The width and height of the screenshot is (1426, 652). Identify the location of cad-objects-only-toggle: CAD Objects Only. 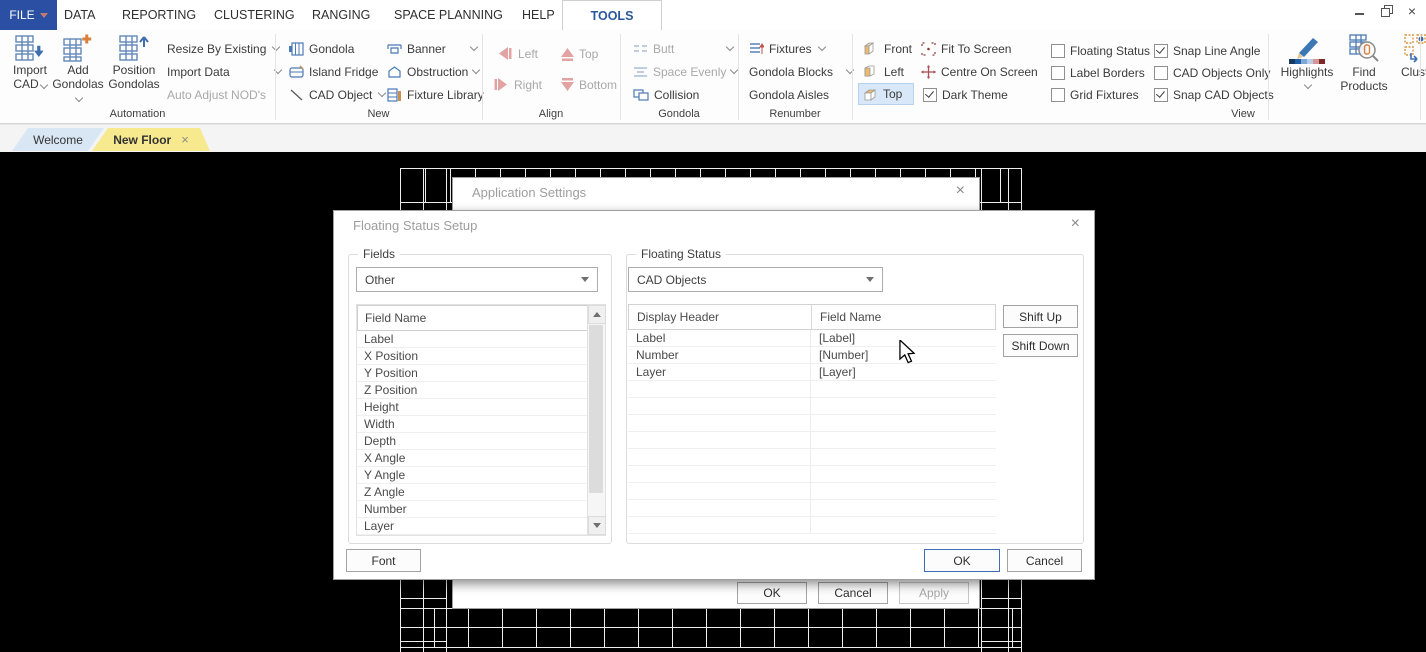
(1212, 72).